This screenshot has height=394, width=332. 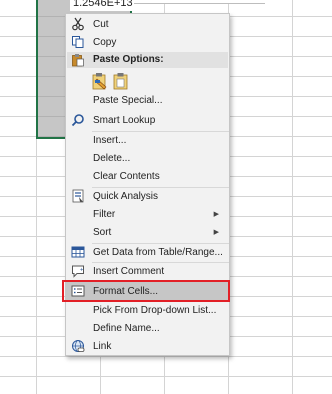 What do you see at coordinates (102, 5) in the screenshot?
I see `cell-value: 1.2546E+13` at bounding box center [102, 5].